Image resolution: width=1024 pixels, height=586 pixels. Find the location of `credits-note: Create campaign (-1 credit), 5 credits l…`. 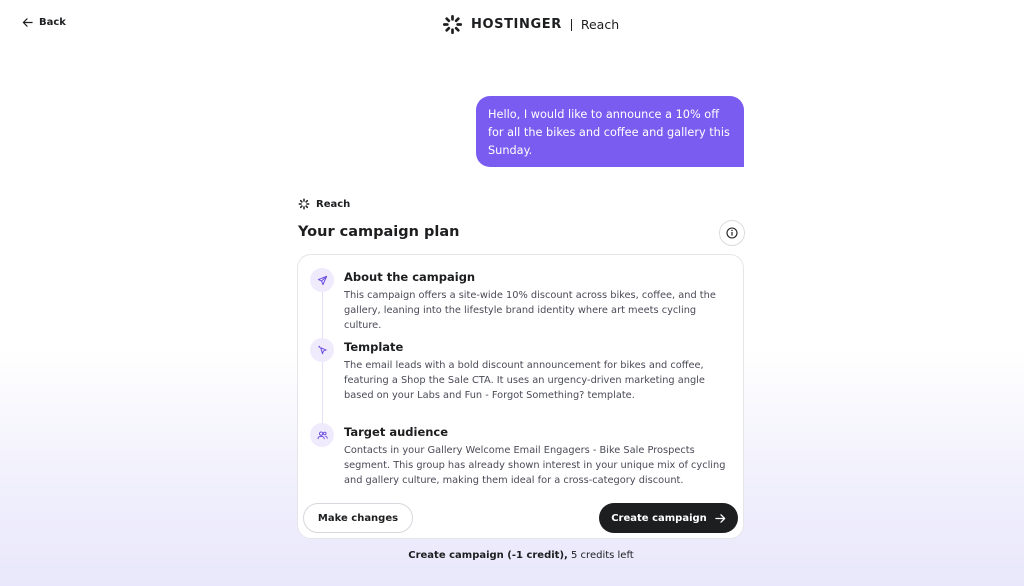

credits-note: Create campaign (-1 credit), 5 credits l… is located at coordinates (512, 555).